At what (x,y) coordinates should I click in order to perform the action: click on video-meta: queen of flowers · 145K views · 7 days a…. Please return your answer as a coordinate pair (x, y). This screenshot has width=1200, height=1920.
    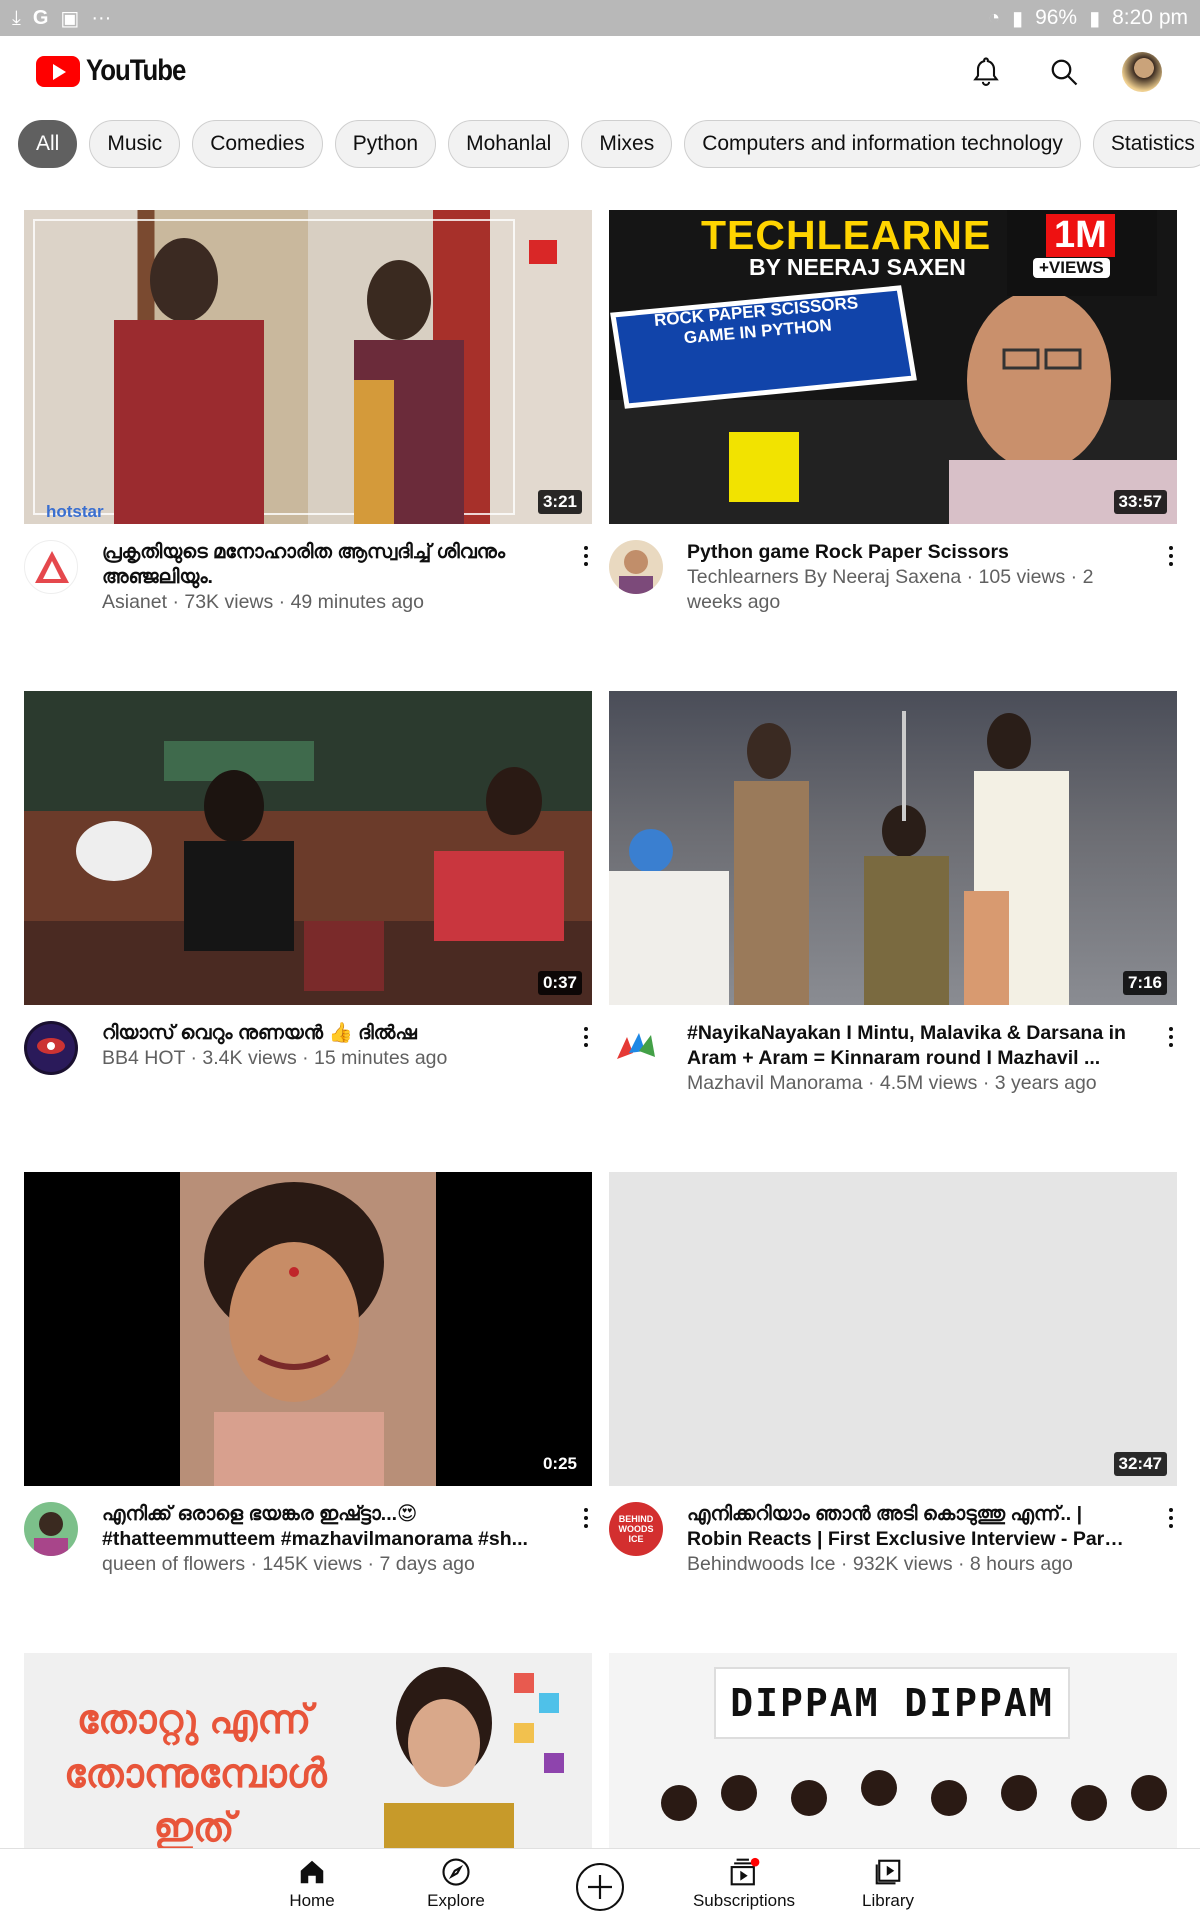
    Looking at the image, I should click on (288, 1564).